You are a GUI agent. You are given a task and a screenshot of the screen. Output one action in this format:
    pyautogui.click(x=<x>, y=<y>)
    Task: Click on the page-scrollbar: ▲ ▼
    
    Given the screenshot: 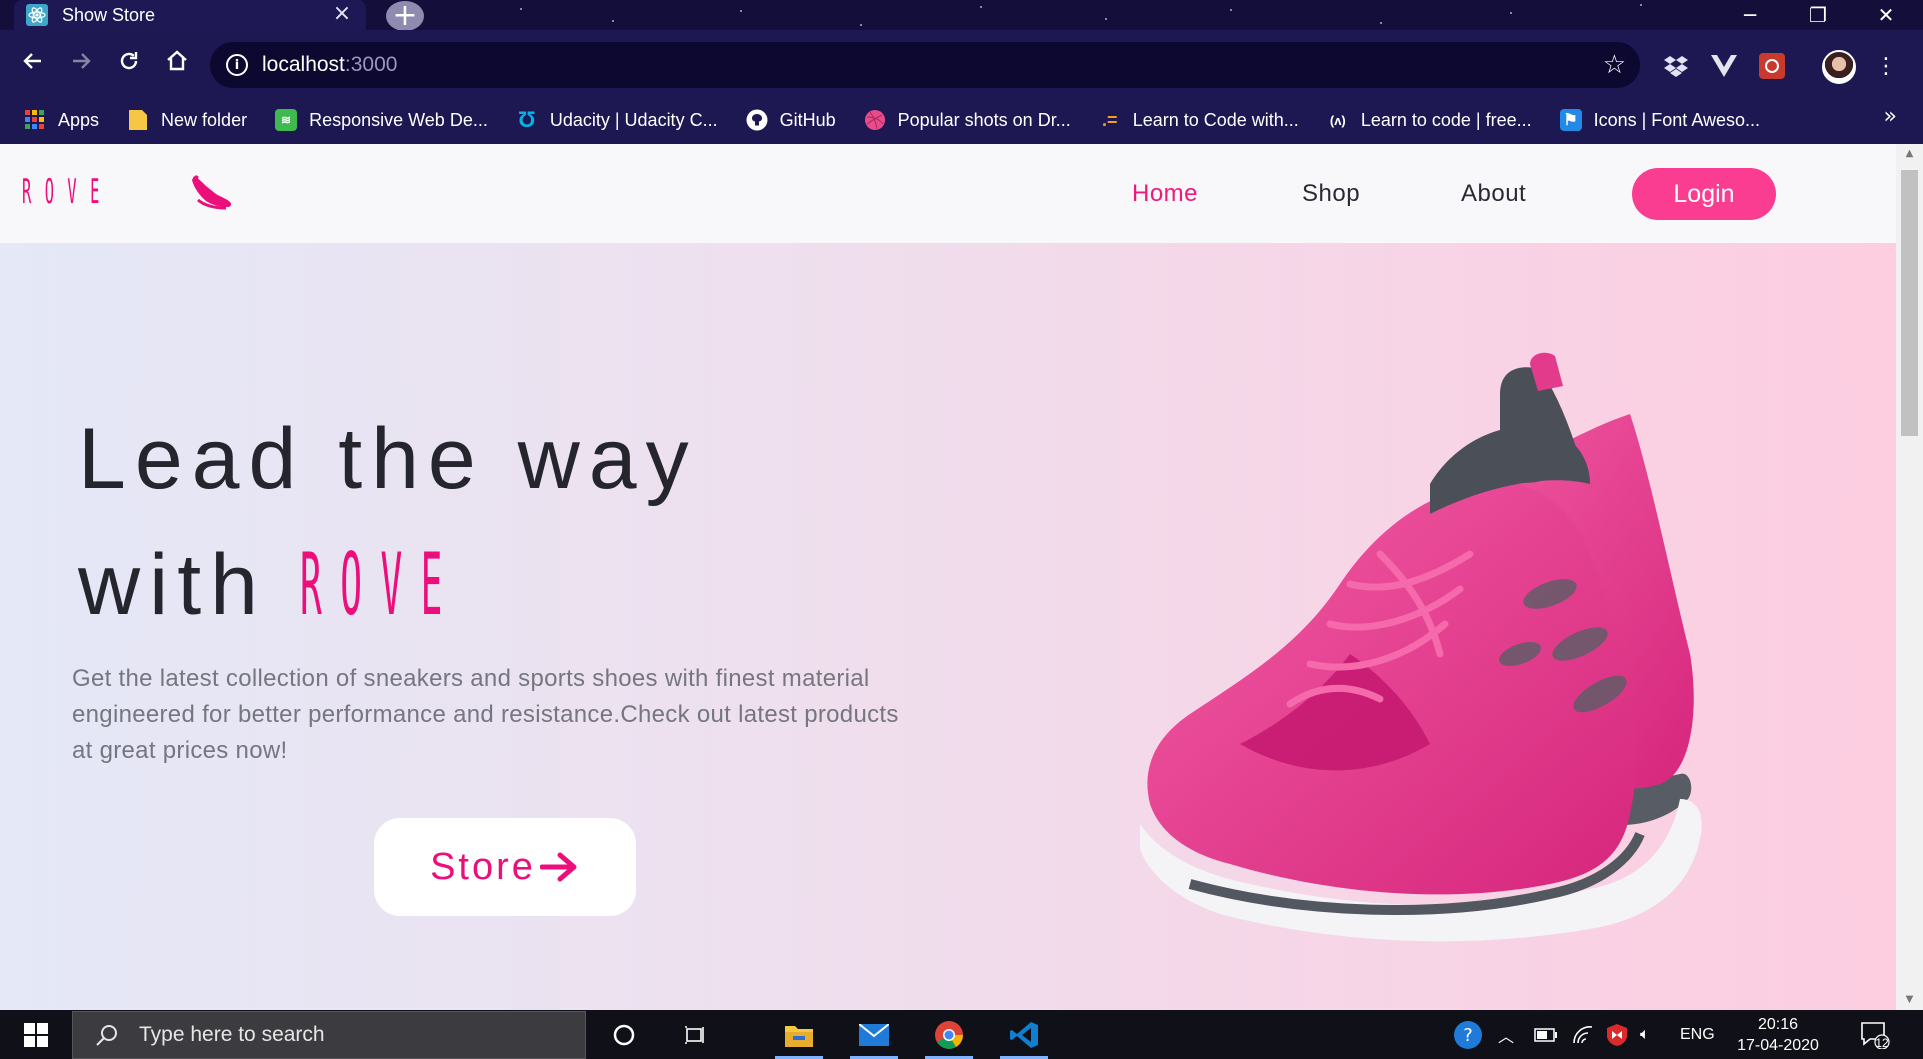 What is the action you would take?
    pyautogui.click(x=1909, y=577)
    